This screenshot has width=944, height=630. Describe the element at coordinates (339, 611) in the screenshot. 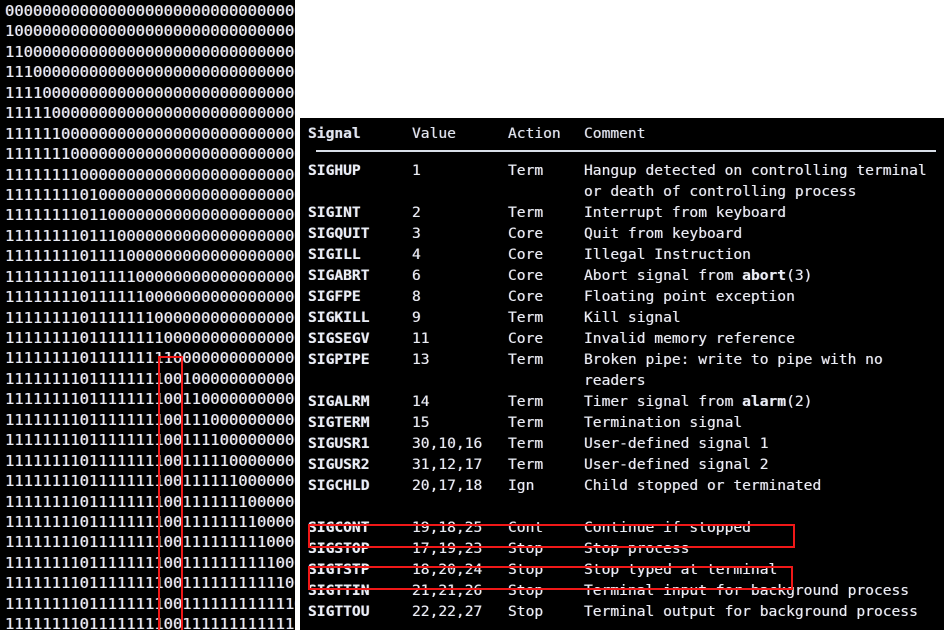

I see `cell-signal: SIGTTOU` at that location.